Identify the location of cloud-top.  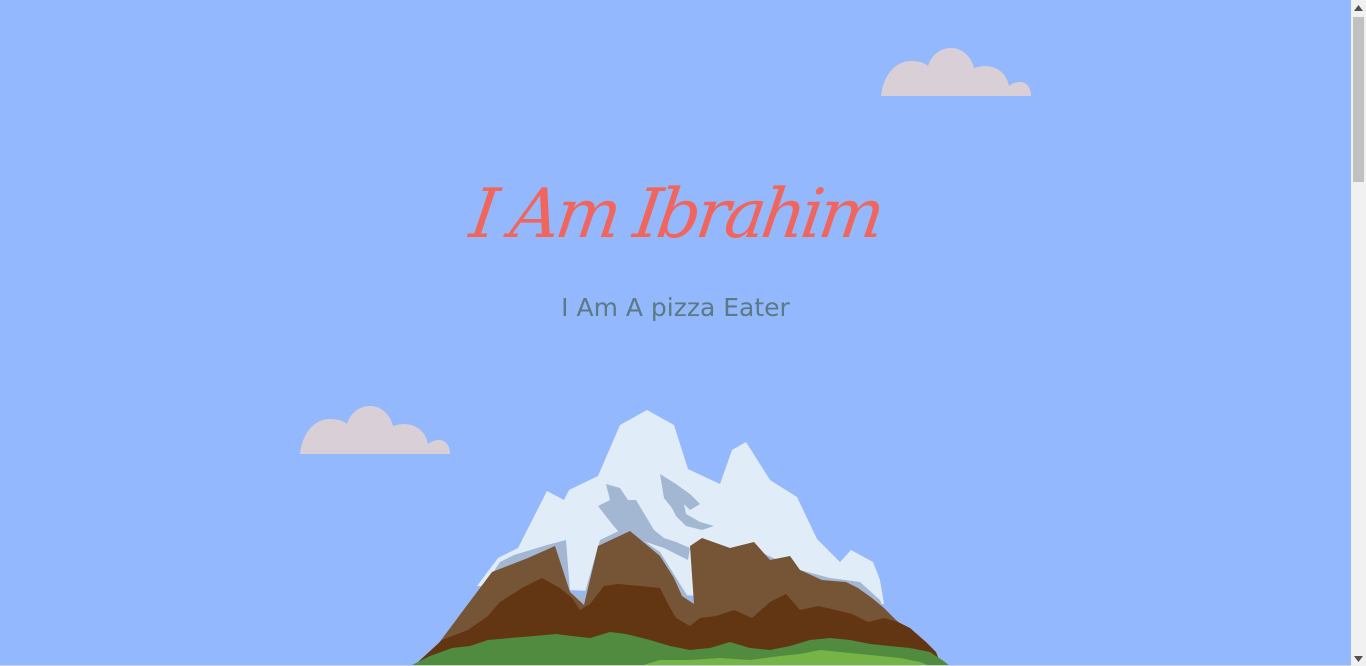
(956, 72).